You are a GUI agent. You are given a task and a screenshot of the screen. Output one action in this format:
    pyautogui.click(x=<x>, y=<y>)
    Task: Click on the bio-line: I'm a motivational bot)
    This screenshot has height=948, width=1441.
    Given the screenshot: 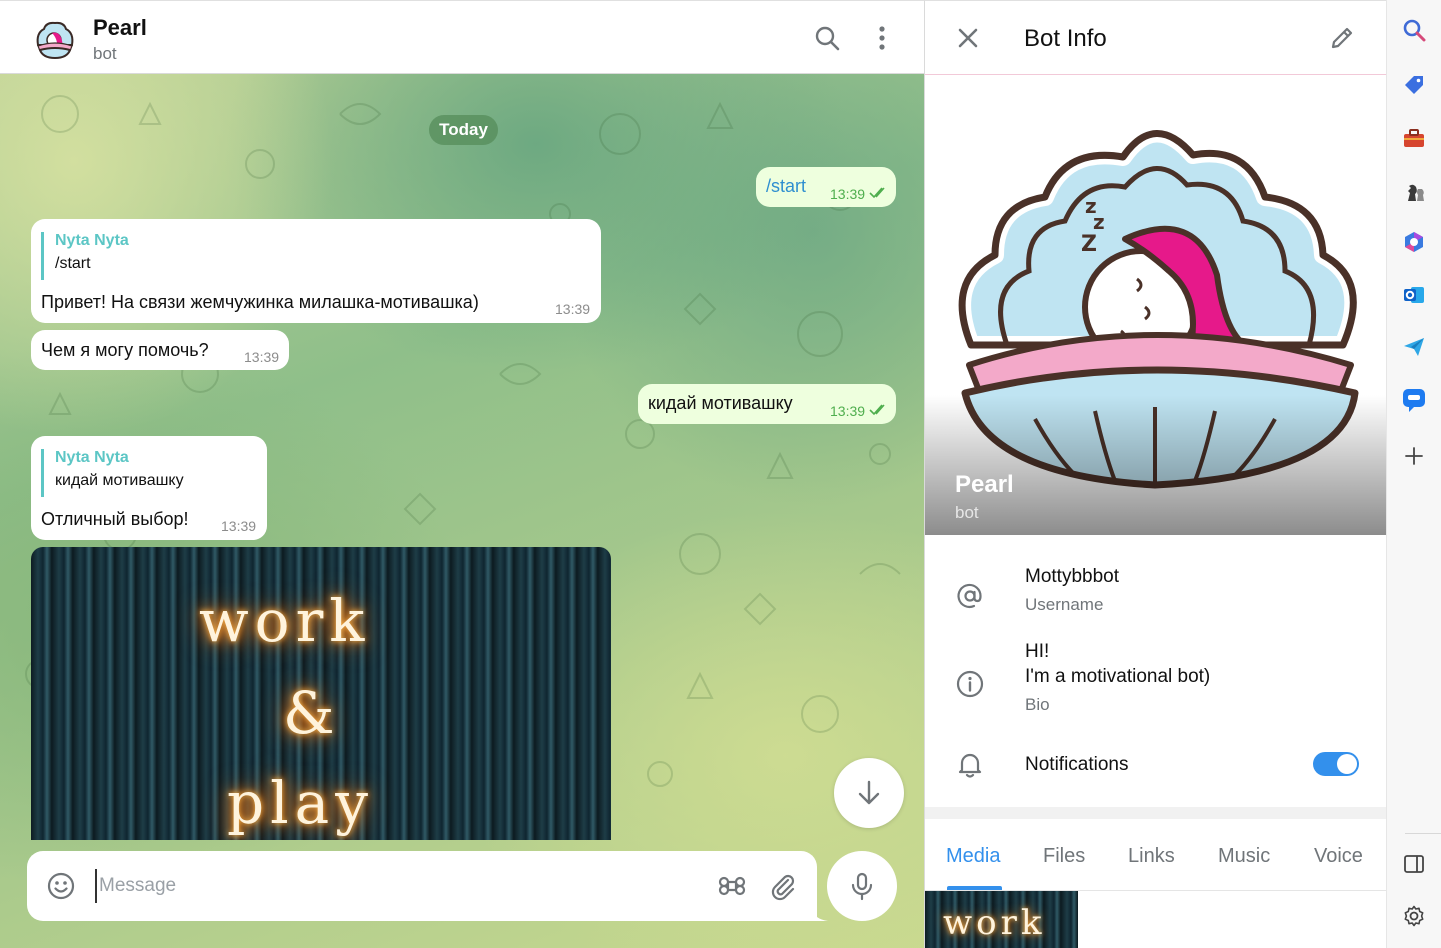 What is the action you would take?
    pyautogui.click(x=1117, y=677)
    